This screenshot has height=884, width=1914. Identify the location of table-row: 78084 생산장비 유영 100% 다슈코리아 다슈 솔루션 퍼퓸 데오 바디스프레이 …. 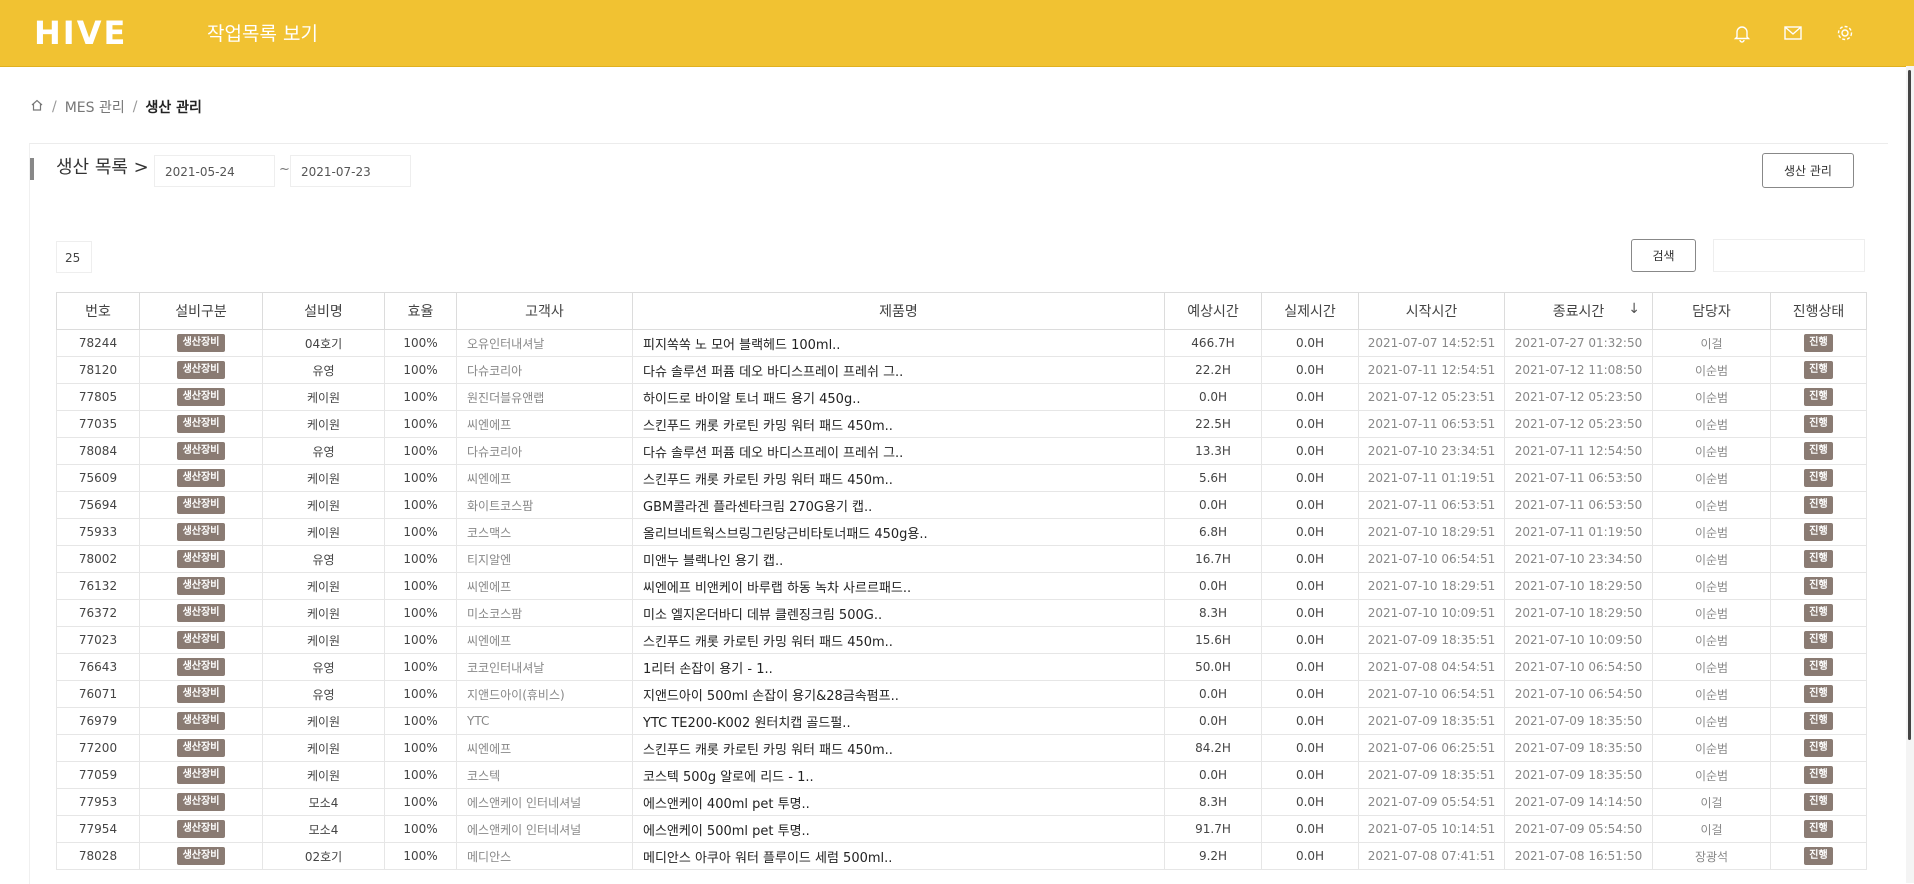
(961, 451).